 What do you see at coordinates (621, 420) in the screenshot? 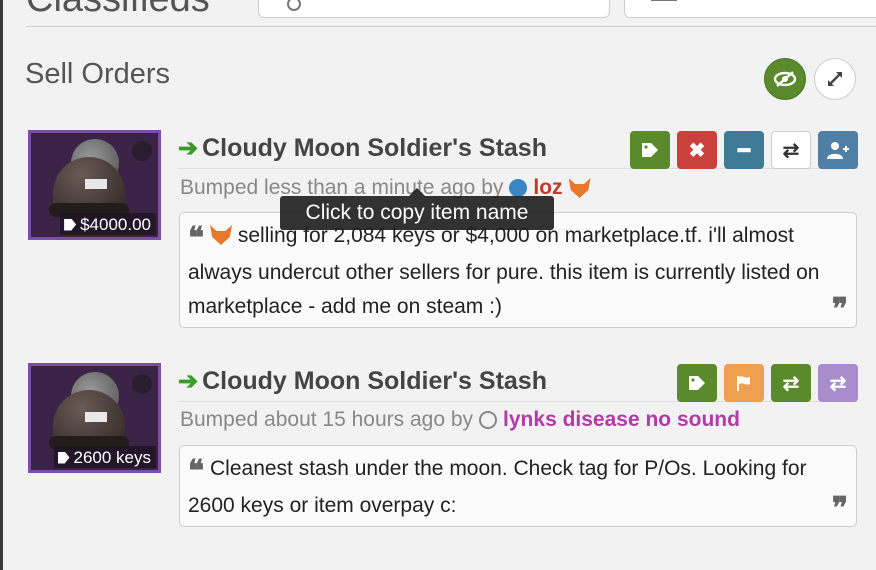
I see `username-link: lynks disease no sound` at bounding box center [621, 420].